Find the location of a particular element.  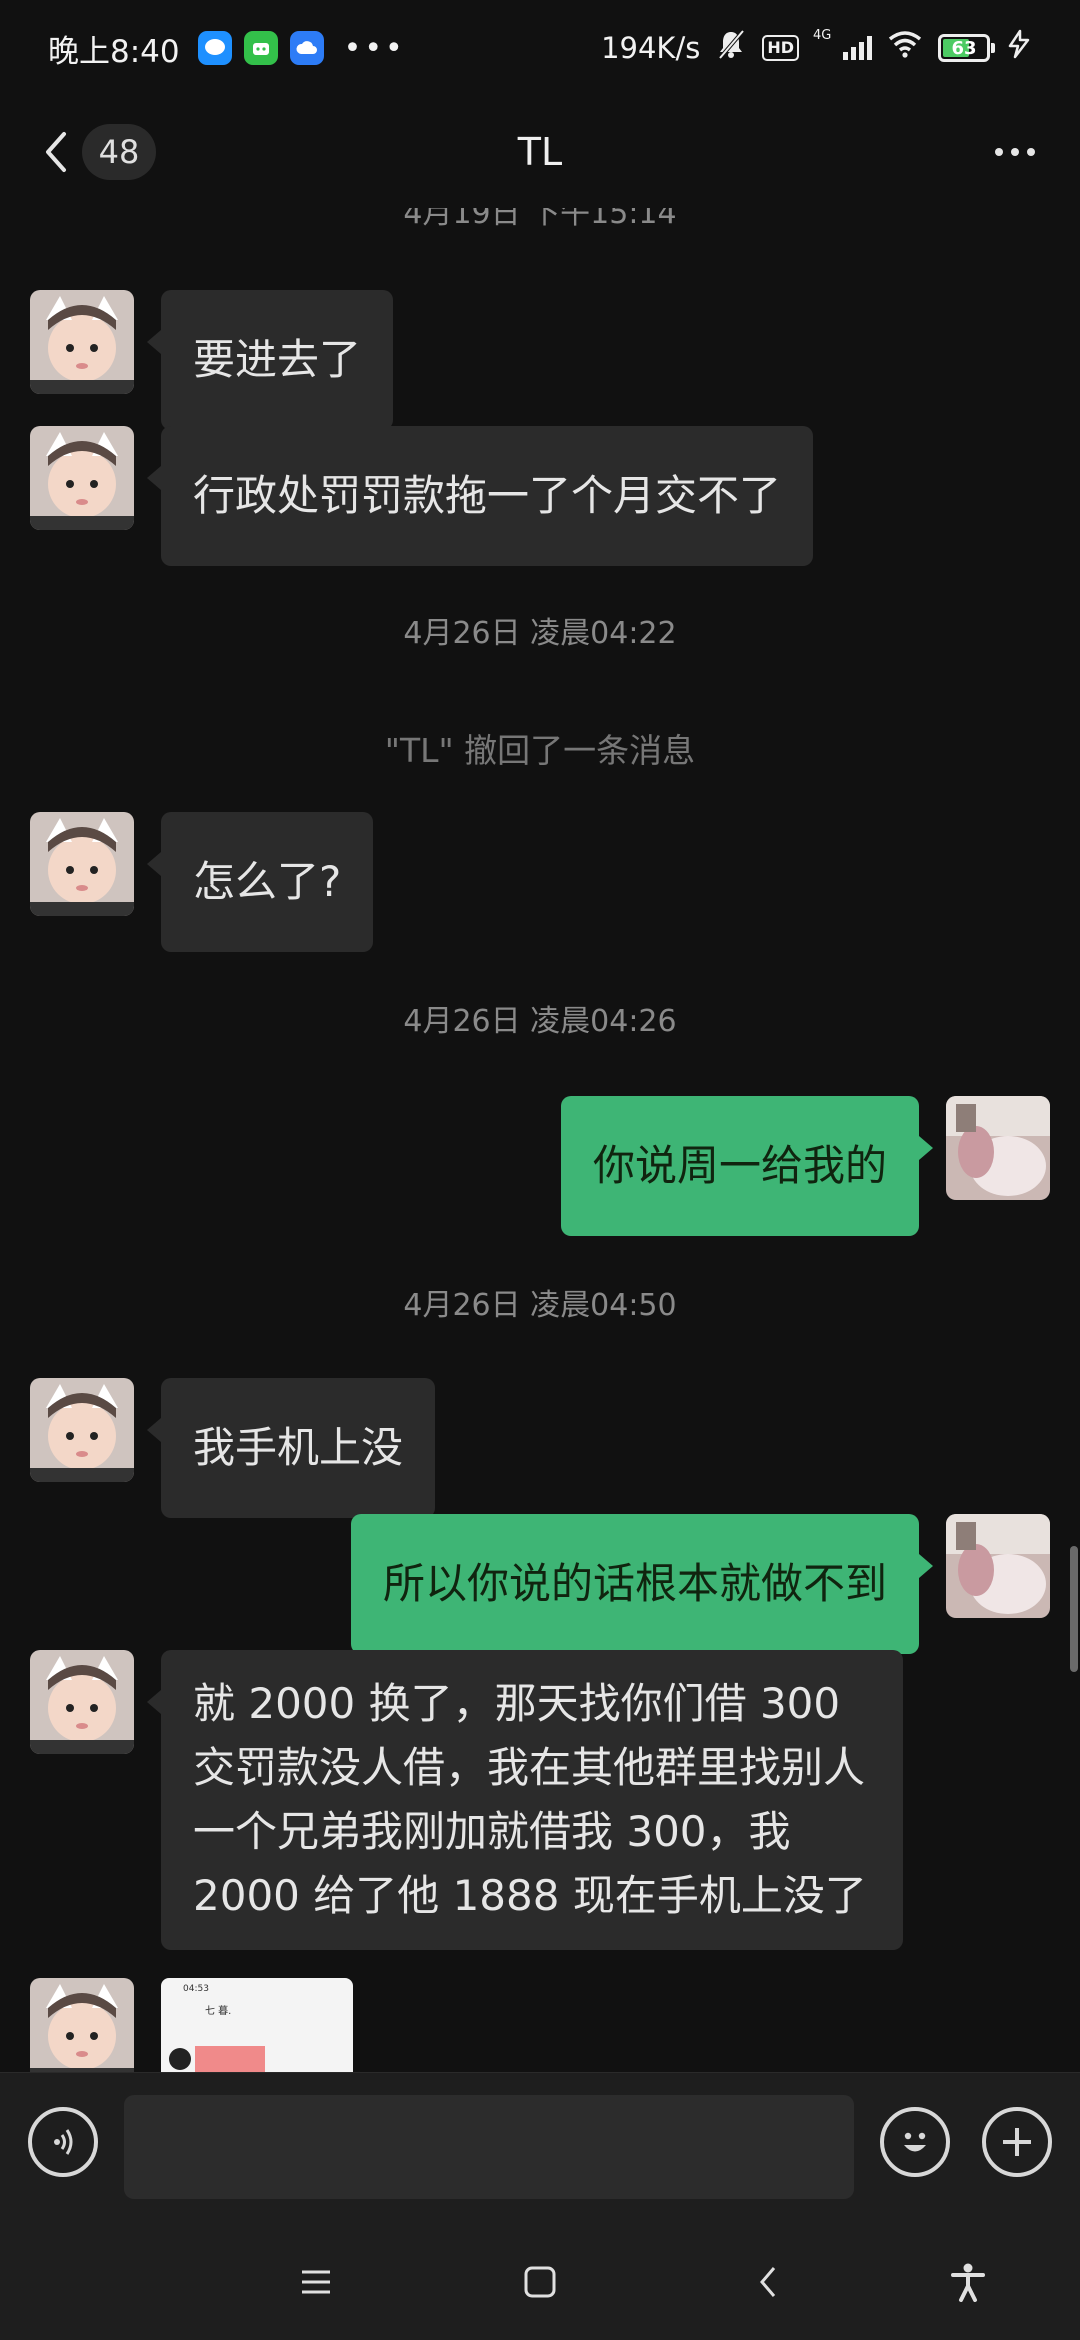

thumbnail-red-card is located at coordinates (230, 2059).